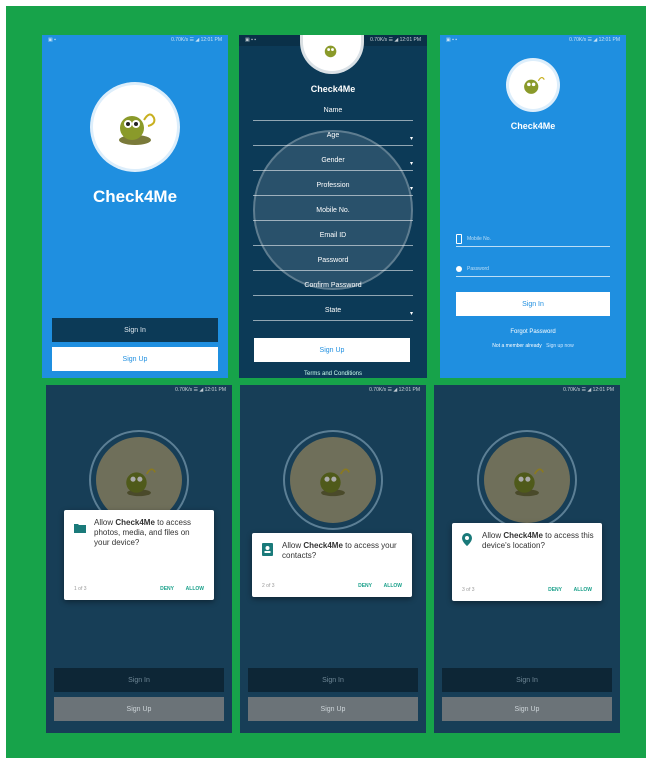  Describe the element at coordinates (80, 529) in the screenshot. I see `folder-icon` at that location.